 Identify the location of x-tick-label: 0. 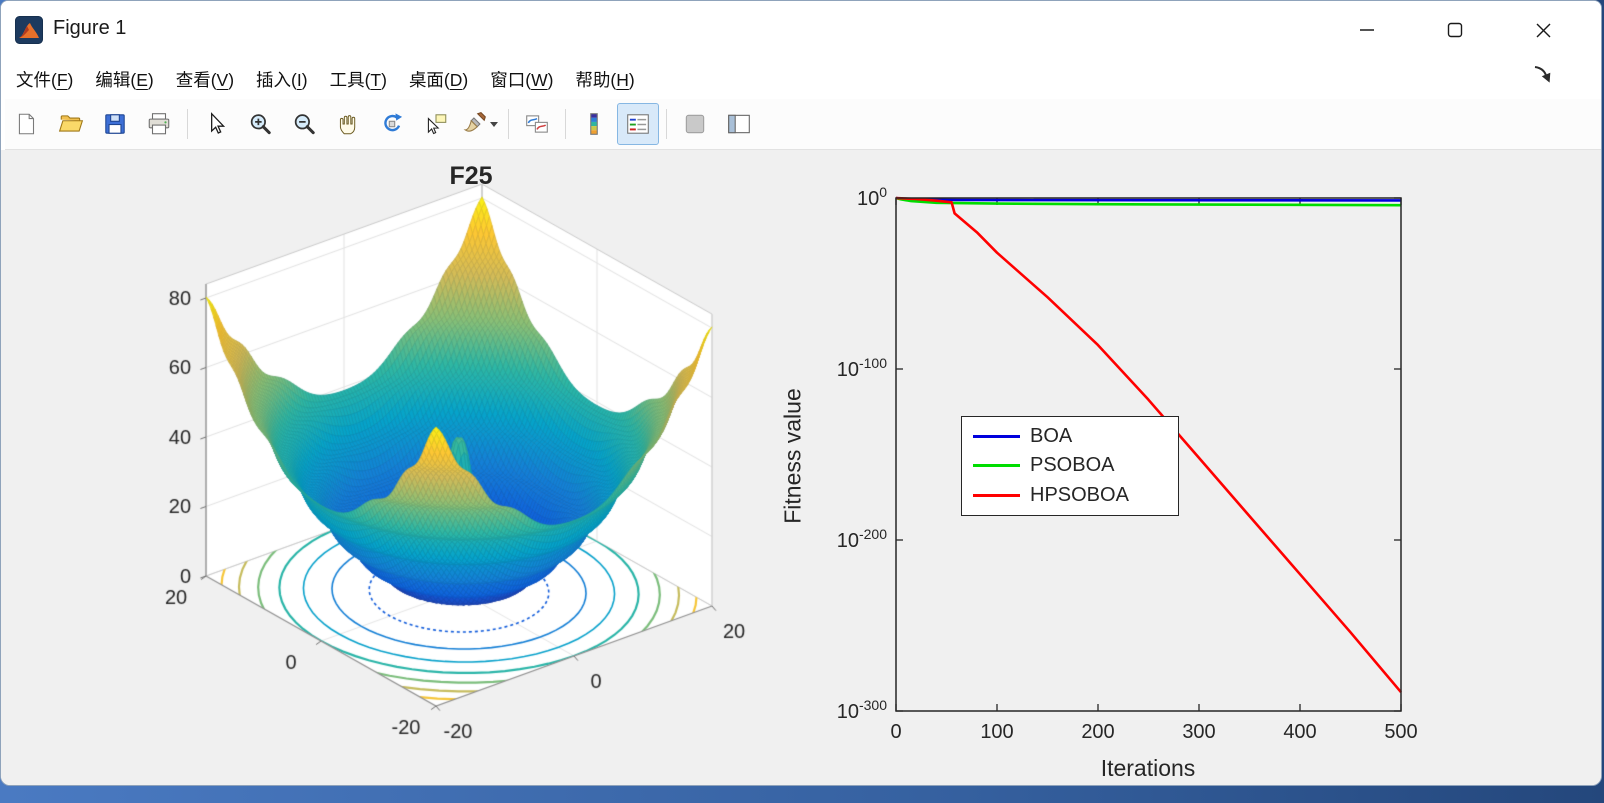
(895, 732).